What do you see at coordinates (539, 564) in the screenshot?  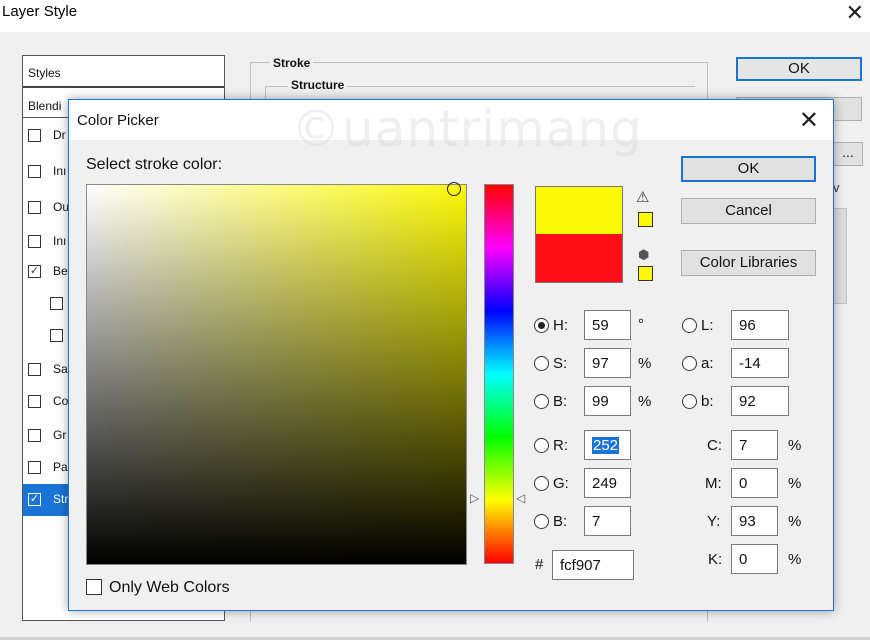 I see `hex-label: #` at bounding box center [539, 564].